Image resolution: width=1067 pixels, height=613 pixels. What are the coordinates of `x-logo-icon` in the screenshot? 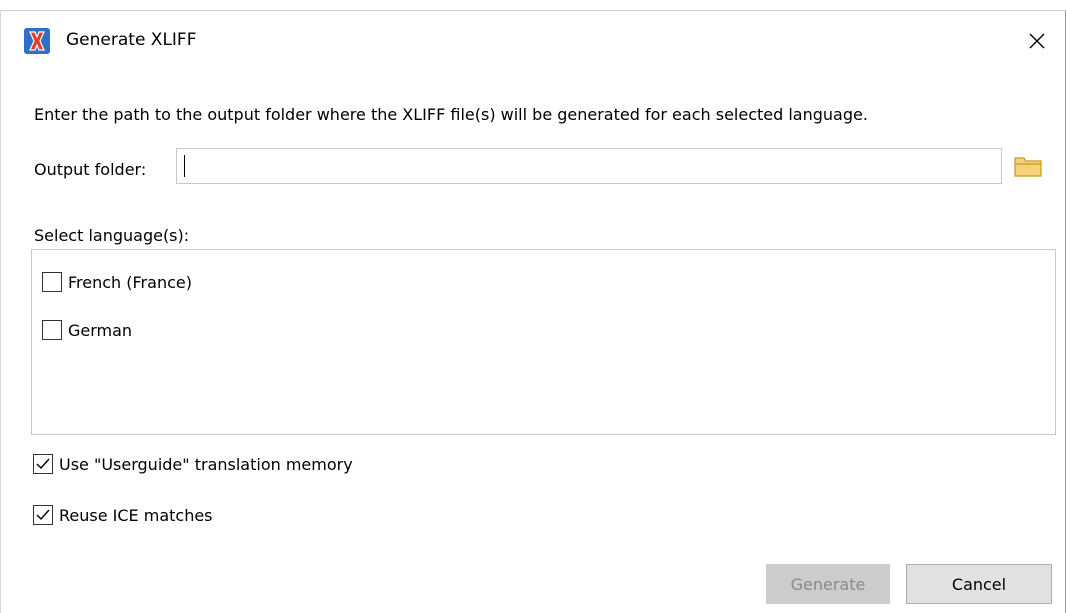 It's located at (37, 41).